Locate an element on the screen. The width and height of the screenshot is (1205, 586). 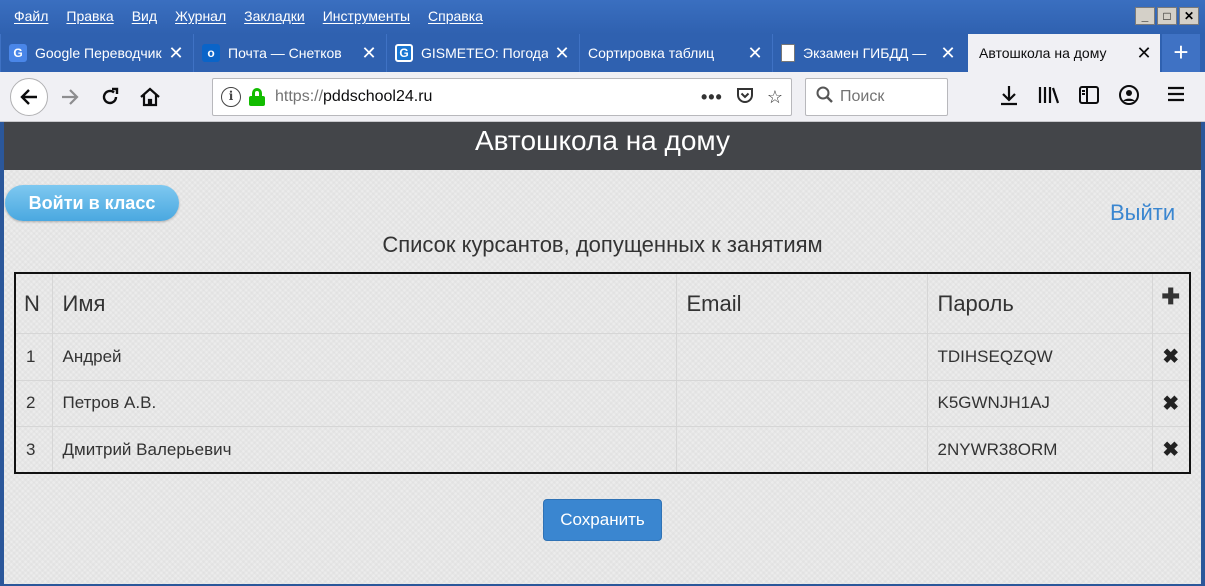
outlook-icon: o is located at coordinates (211, 53).